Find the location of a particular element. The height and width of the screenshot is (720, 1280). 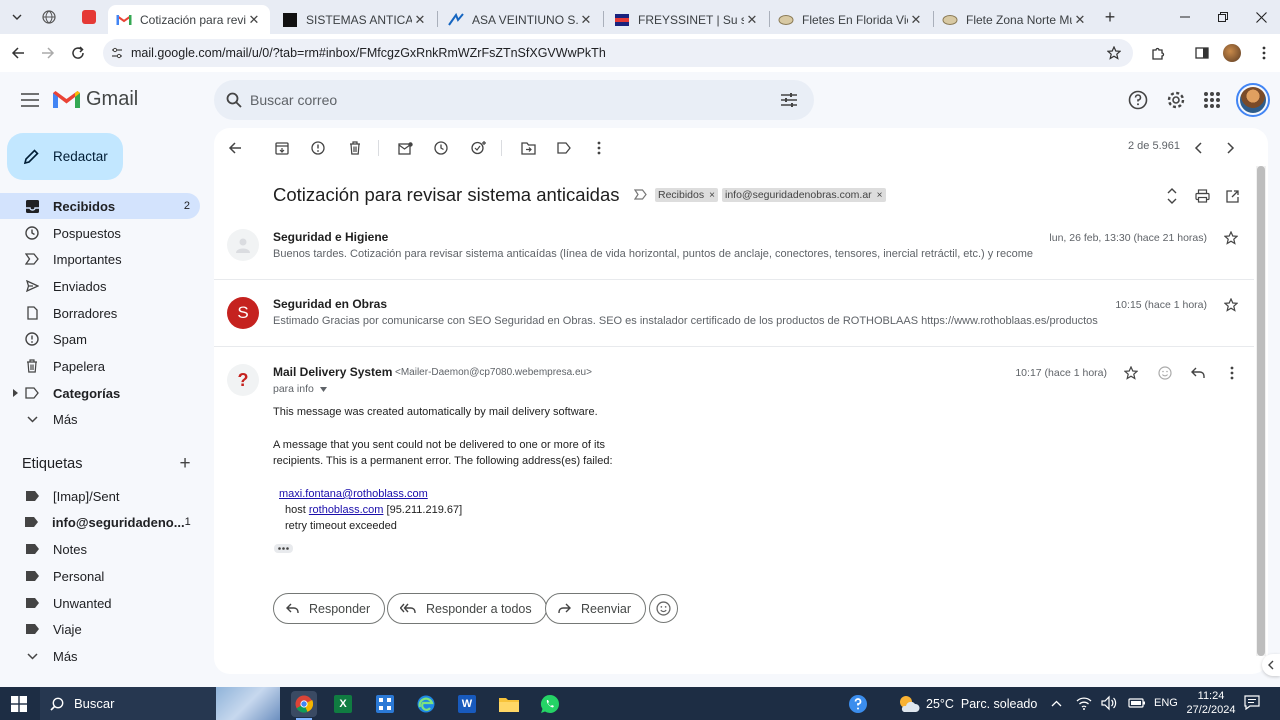

tab-gmail: Cotización para revisar s ✕ is located at coordinates (189, 19).